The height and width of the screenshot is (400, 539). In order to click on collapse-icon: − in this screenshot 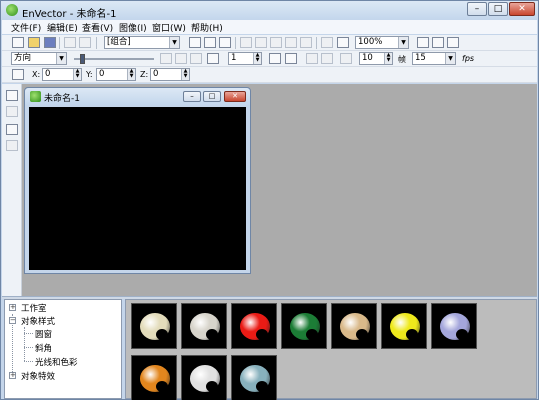, I will do `click(12, 320)`.